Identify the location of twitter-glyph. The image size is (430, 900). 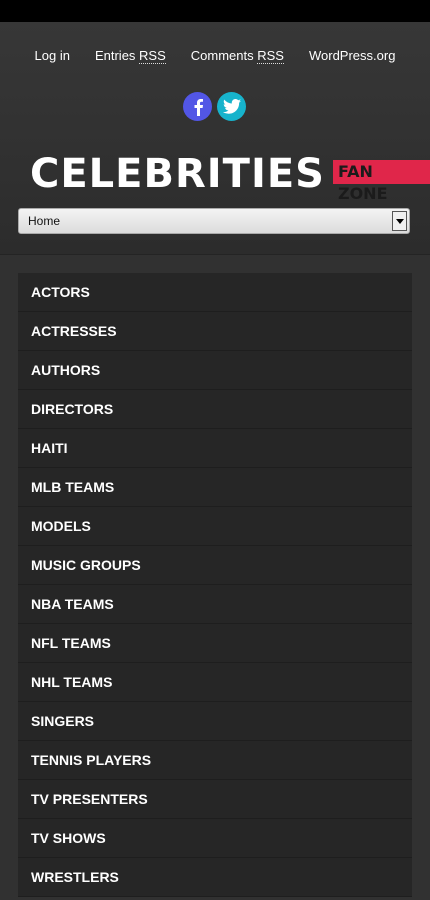
(231, 106).